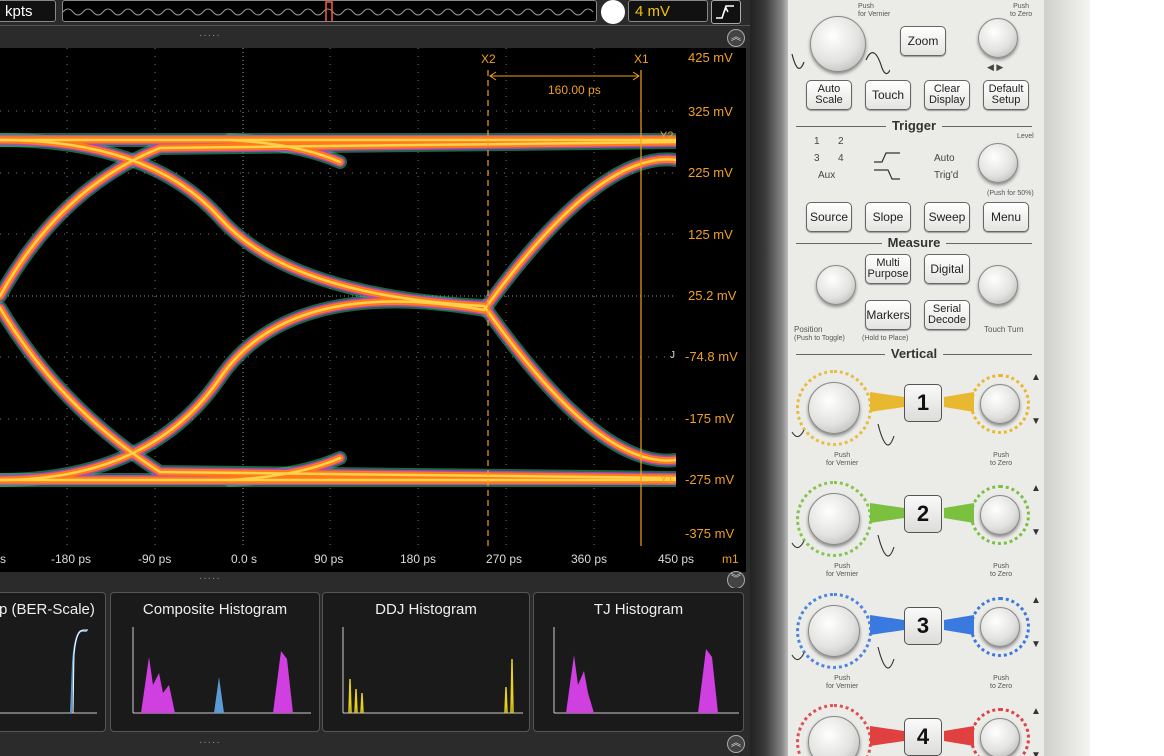  I want to click on level-marker: J, so click(672, 355).